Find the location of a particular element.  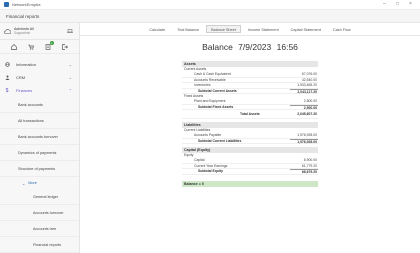

sidebar-toolbar: 1 is located at coordinates (39, 47).